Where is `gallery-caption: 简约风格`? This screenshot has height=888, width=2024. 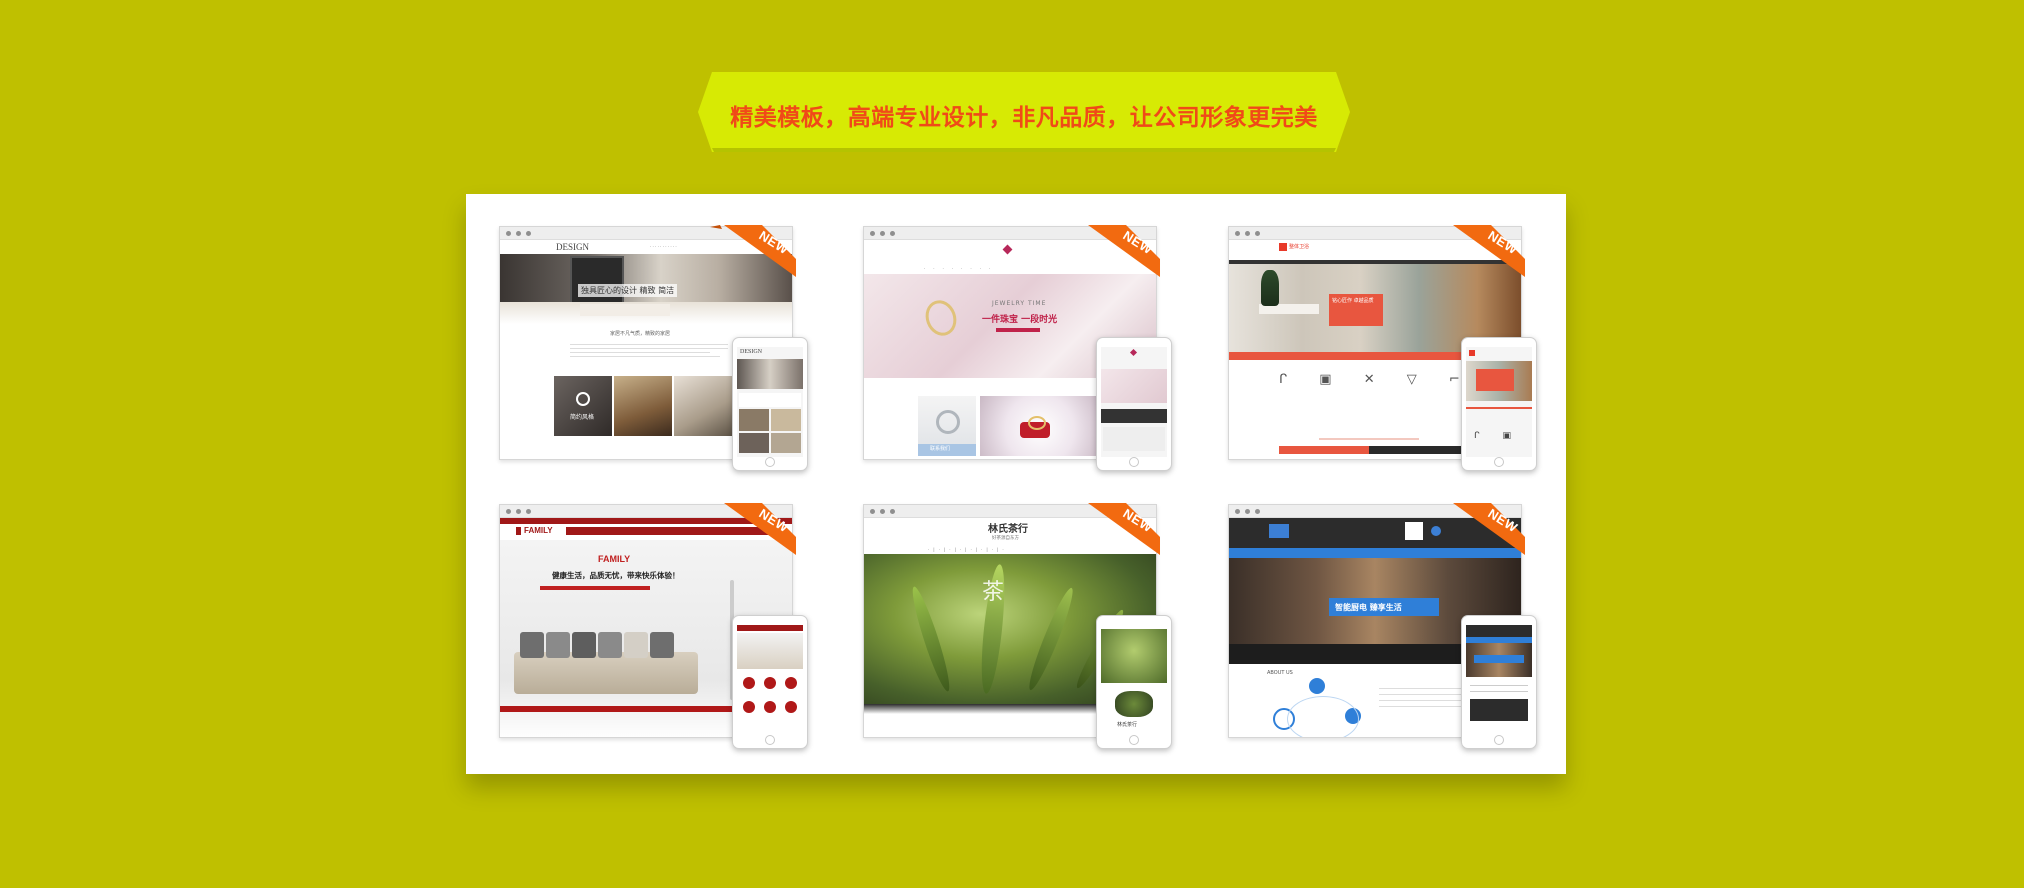 gallery-caption: 简约风格 is located at coordinates (582, 417).